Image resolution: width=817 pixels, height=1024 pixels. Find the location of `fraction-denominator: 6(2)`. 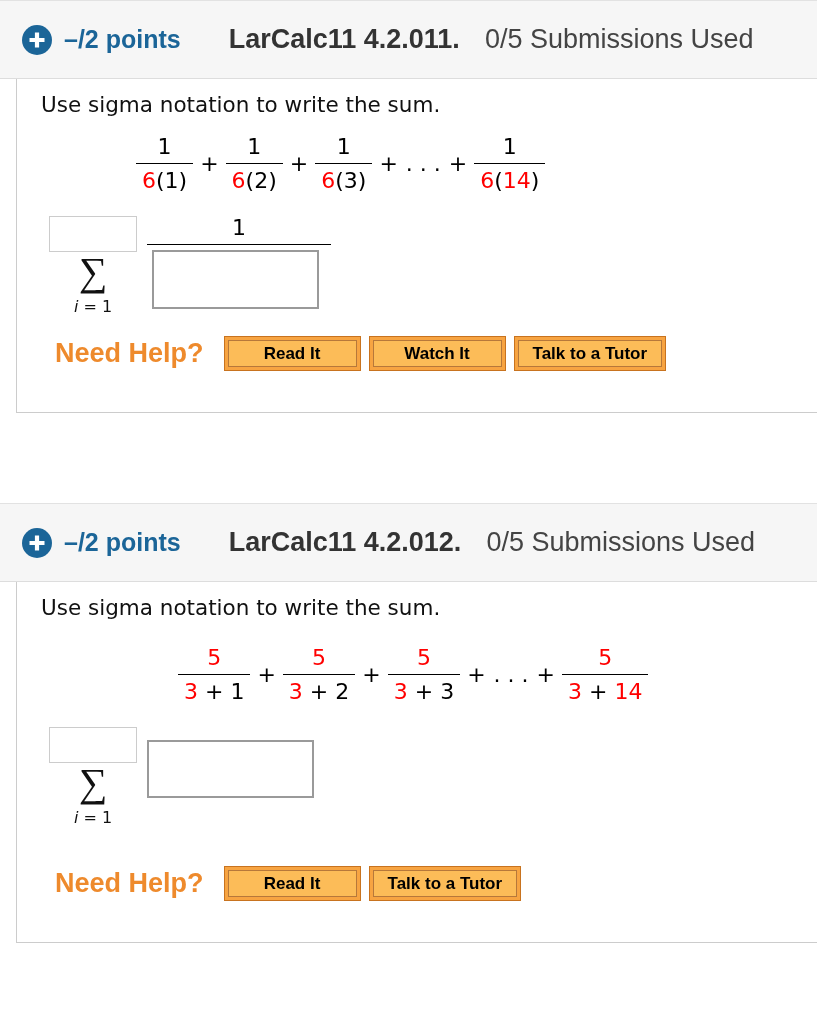

fraction-denominator: 6(2) is located at coordinates (254, 180).